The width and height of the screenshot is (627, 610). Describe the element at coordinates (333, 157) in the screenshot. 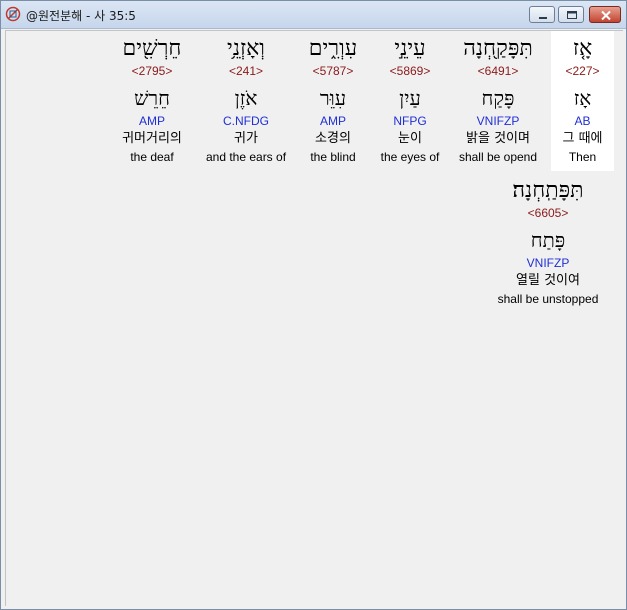

I see `english-gloss: the blind` at that location.